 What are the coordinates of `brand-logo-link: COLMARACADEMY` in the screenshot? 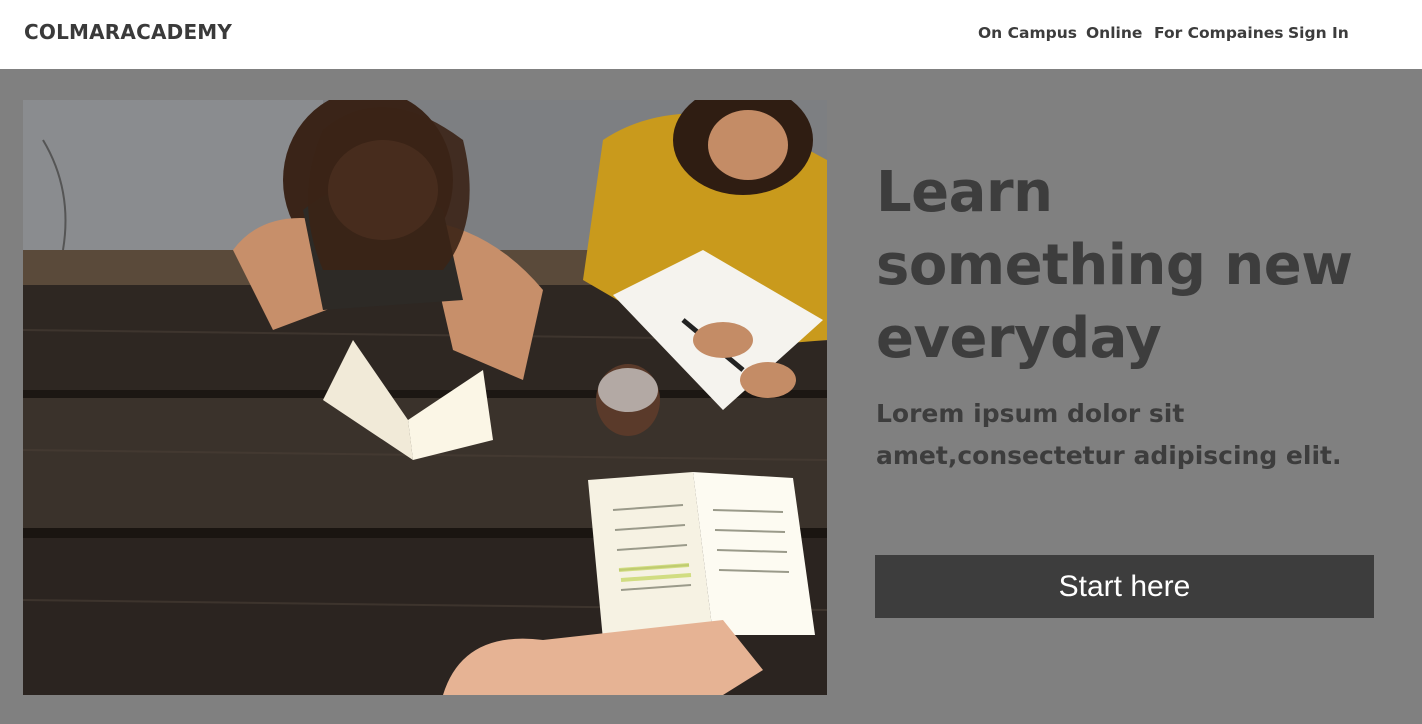 It's located at (128, 32).